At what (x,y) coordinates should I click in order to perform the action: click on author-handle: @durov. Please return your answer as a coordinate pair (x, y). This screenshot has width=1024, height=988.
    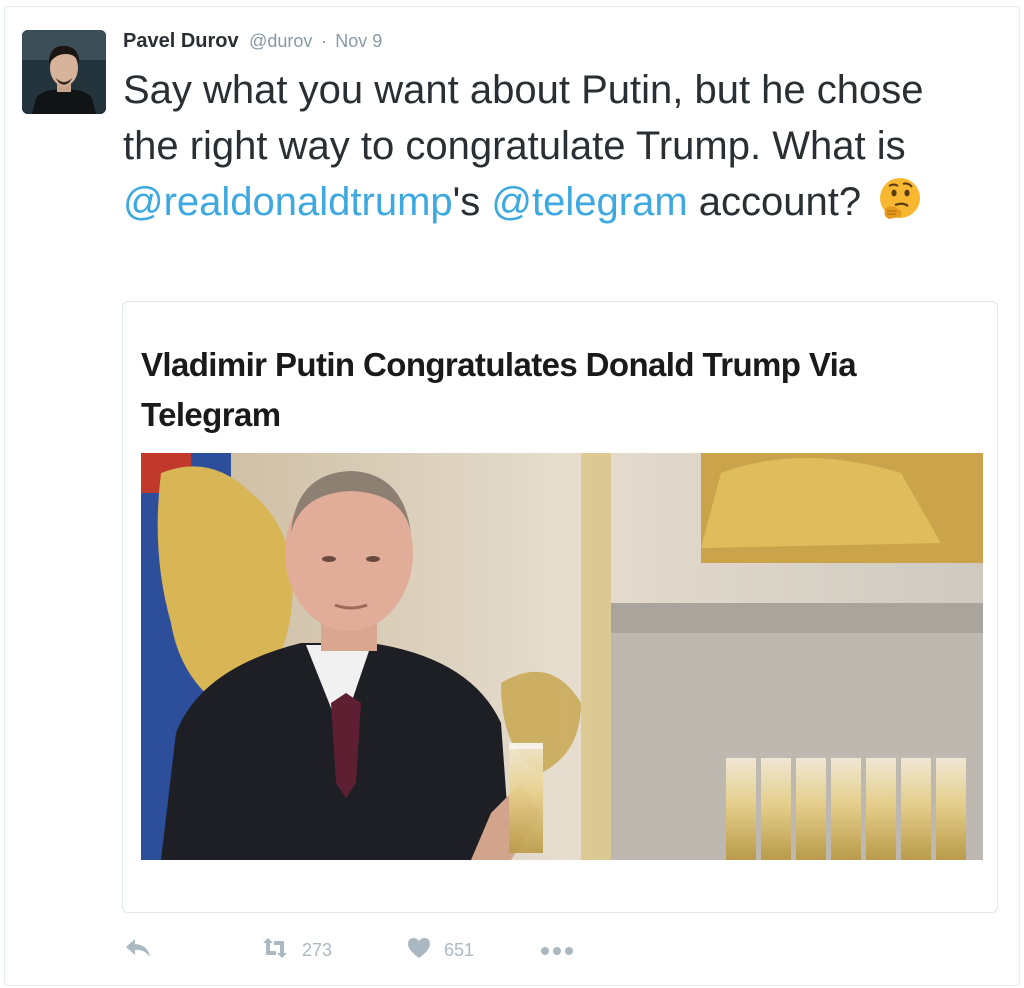
    Looking at the image, I should click on (280, 41).